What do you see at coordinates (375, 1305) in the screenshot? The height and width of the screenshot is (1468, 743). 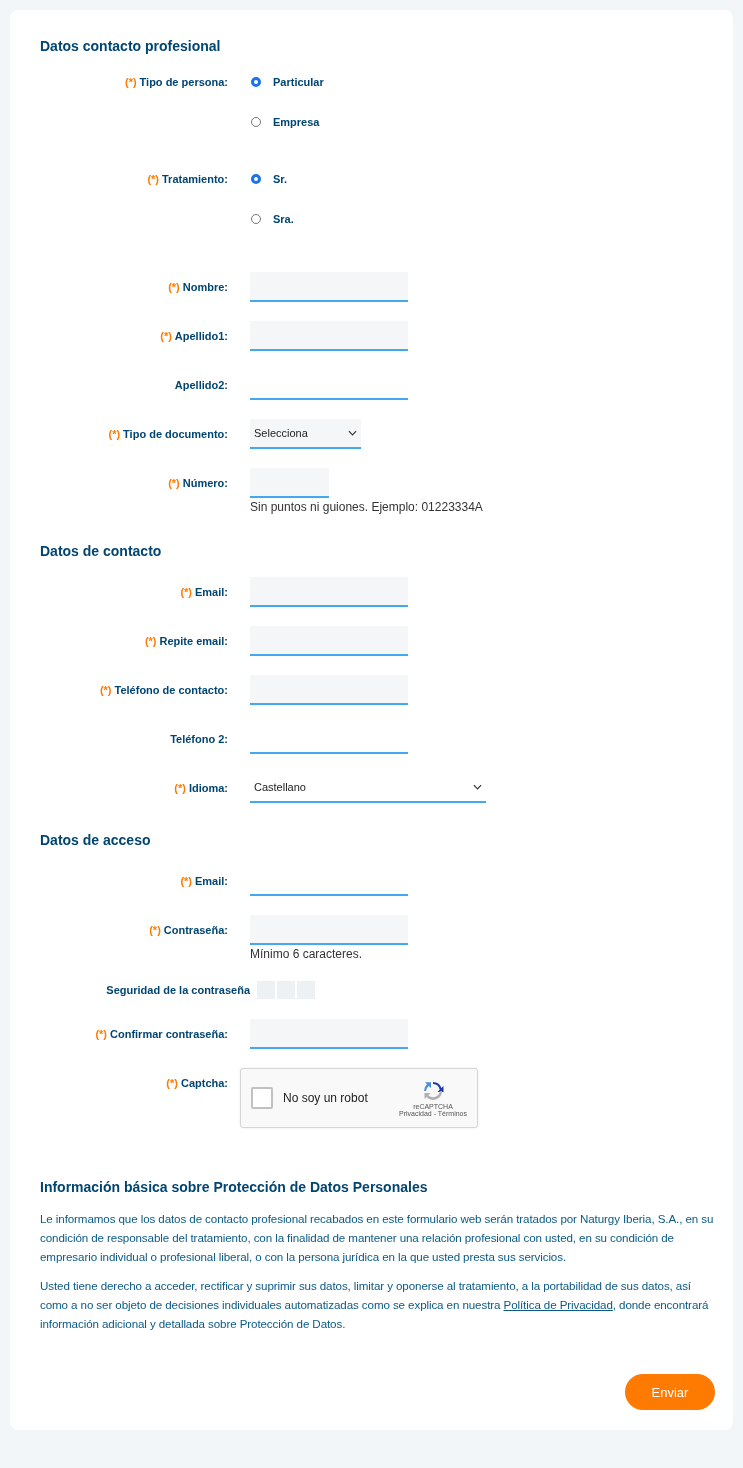 I see `paragraph: Usted tiene derecho a acceder, rectificar y suprimir sus datos, limitar y oponerse al tratamiento, a la portabilidad de sus datos, así como a no ser objeto de decisiones individuales automatizadas como se explica en nuestra Política de Privacidad, donde encontrará información adicional y detallada sobre Protección de Datos.` at bounding box center [375, 1305].